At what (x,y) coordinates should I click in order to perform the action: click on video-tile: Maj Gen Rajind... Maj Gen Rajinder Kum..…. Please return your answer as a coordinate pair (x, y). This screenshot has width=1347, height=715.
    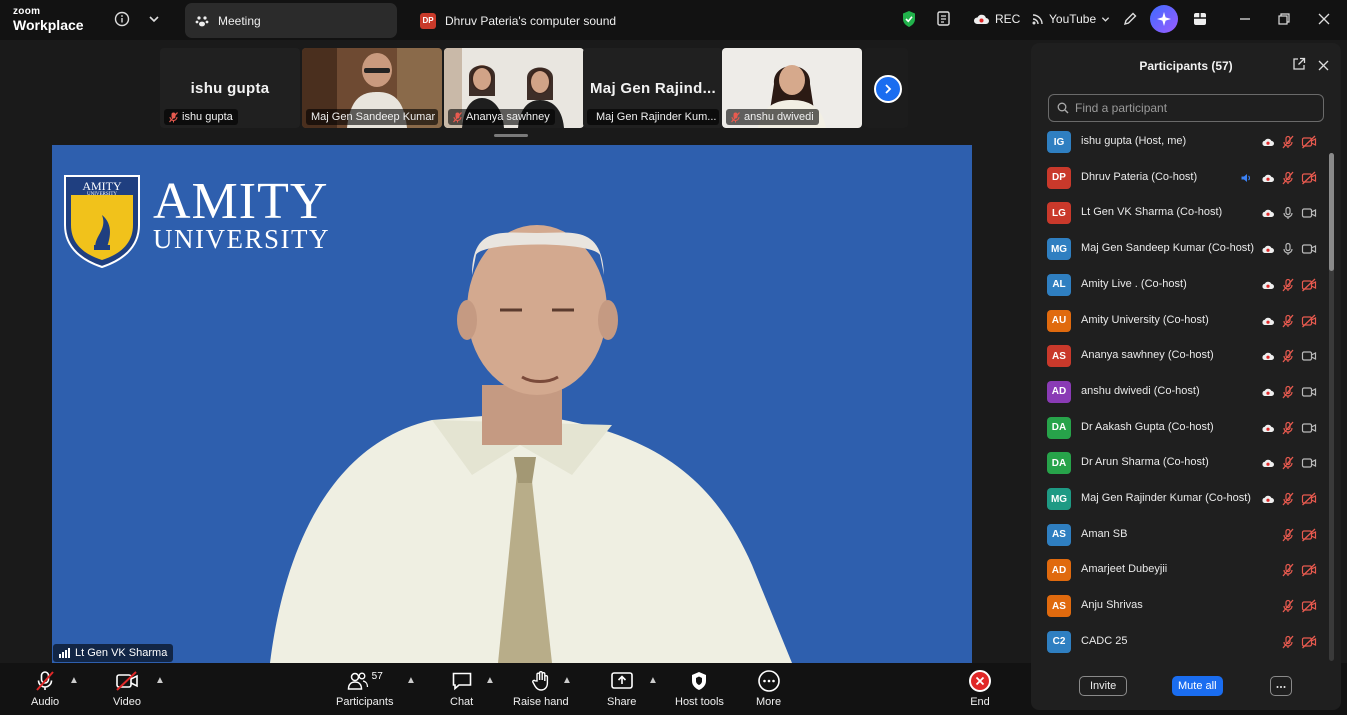
    Looking at the image, I should click on (653, 88).